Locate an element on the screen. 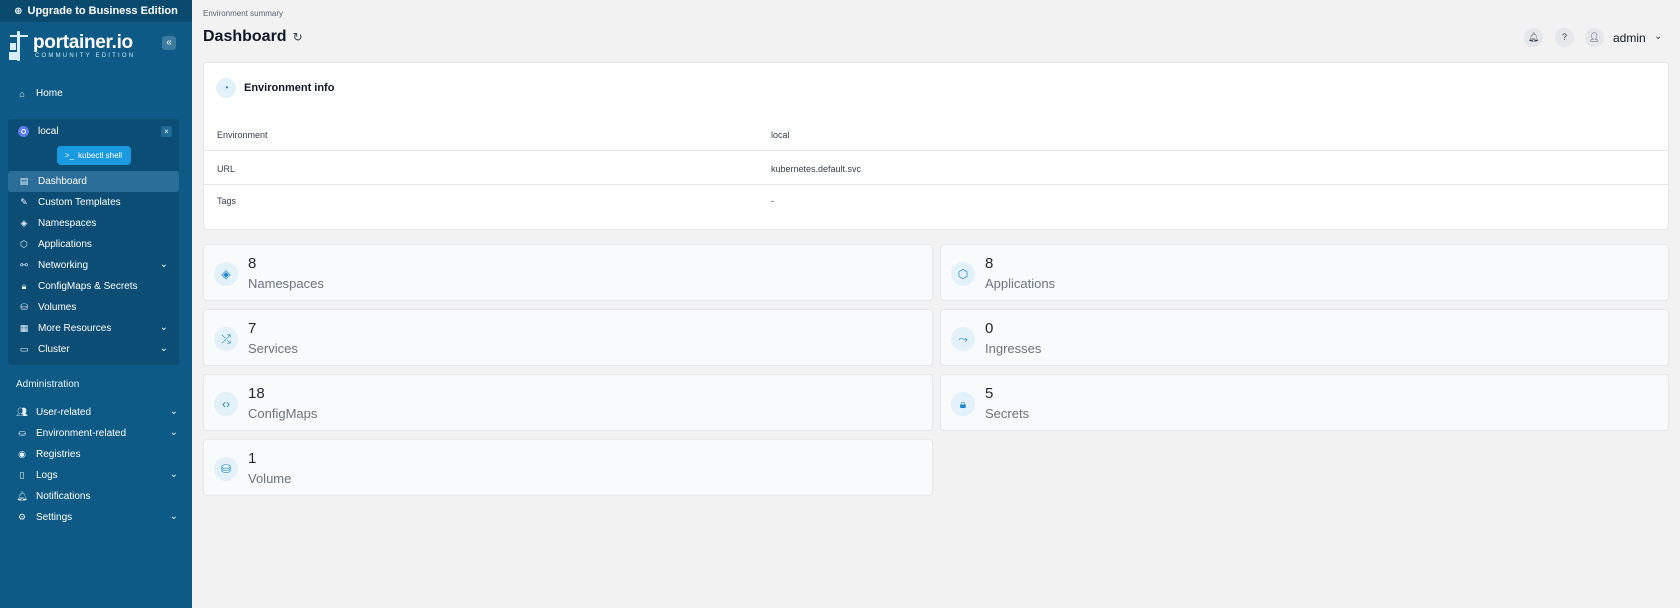 This screenshot has height=608, width=1680. sidebar-item-cluster: ▭ Cluster ⌄ is located at coordinates (93, 349).